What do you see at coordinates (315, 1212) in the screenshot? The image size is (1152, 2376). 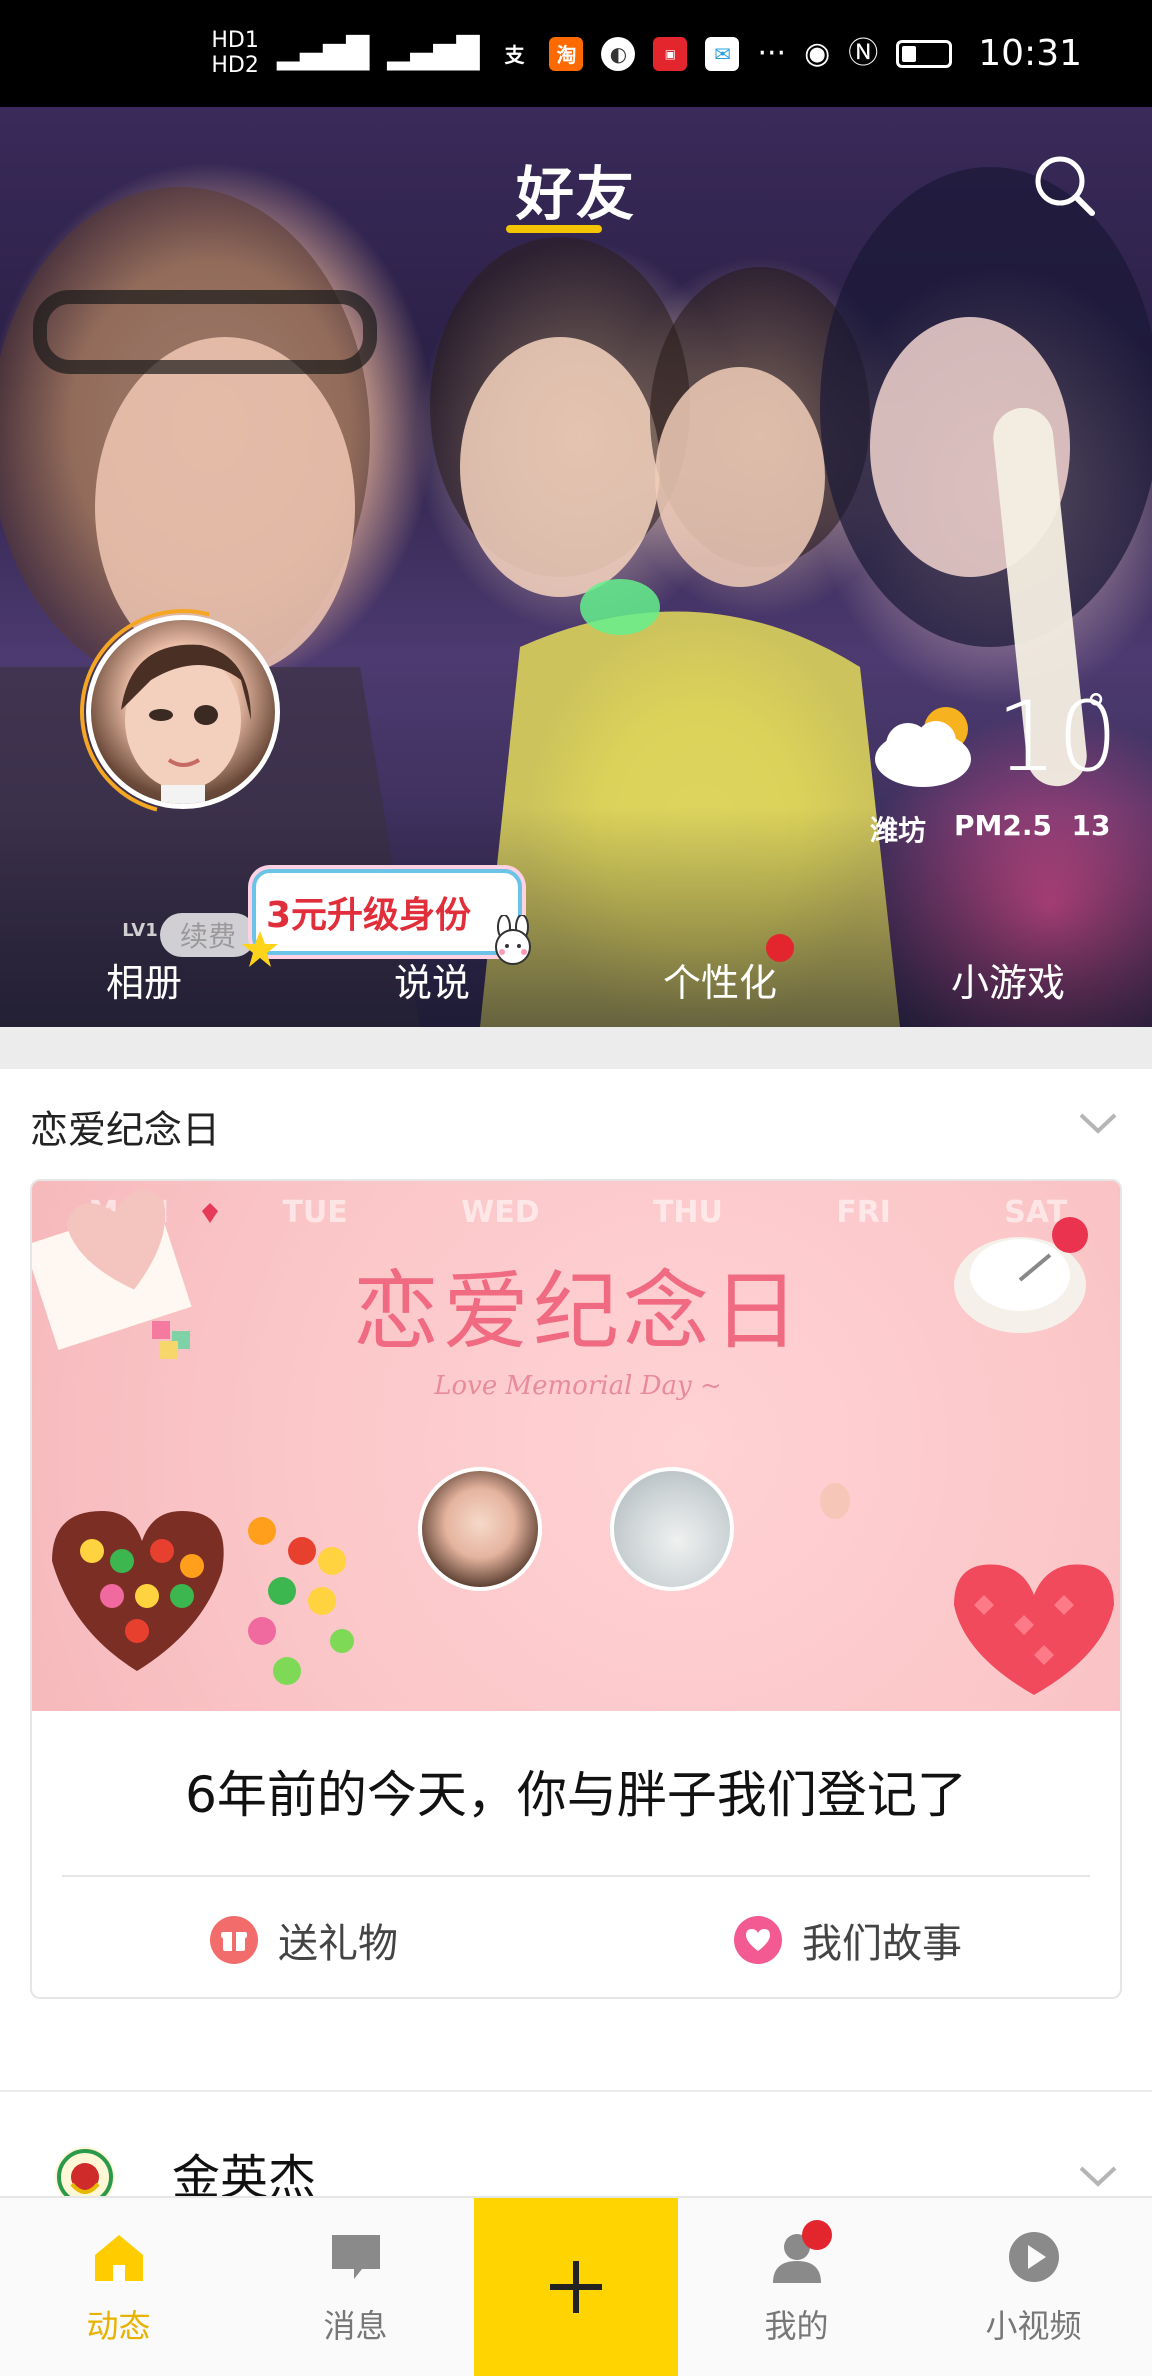 I see `weekday-label: TUE` at bounding box center [315, 1212].